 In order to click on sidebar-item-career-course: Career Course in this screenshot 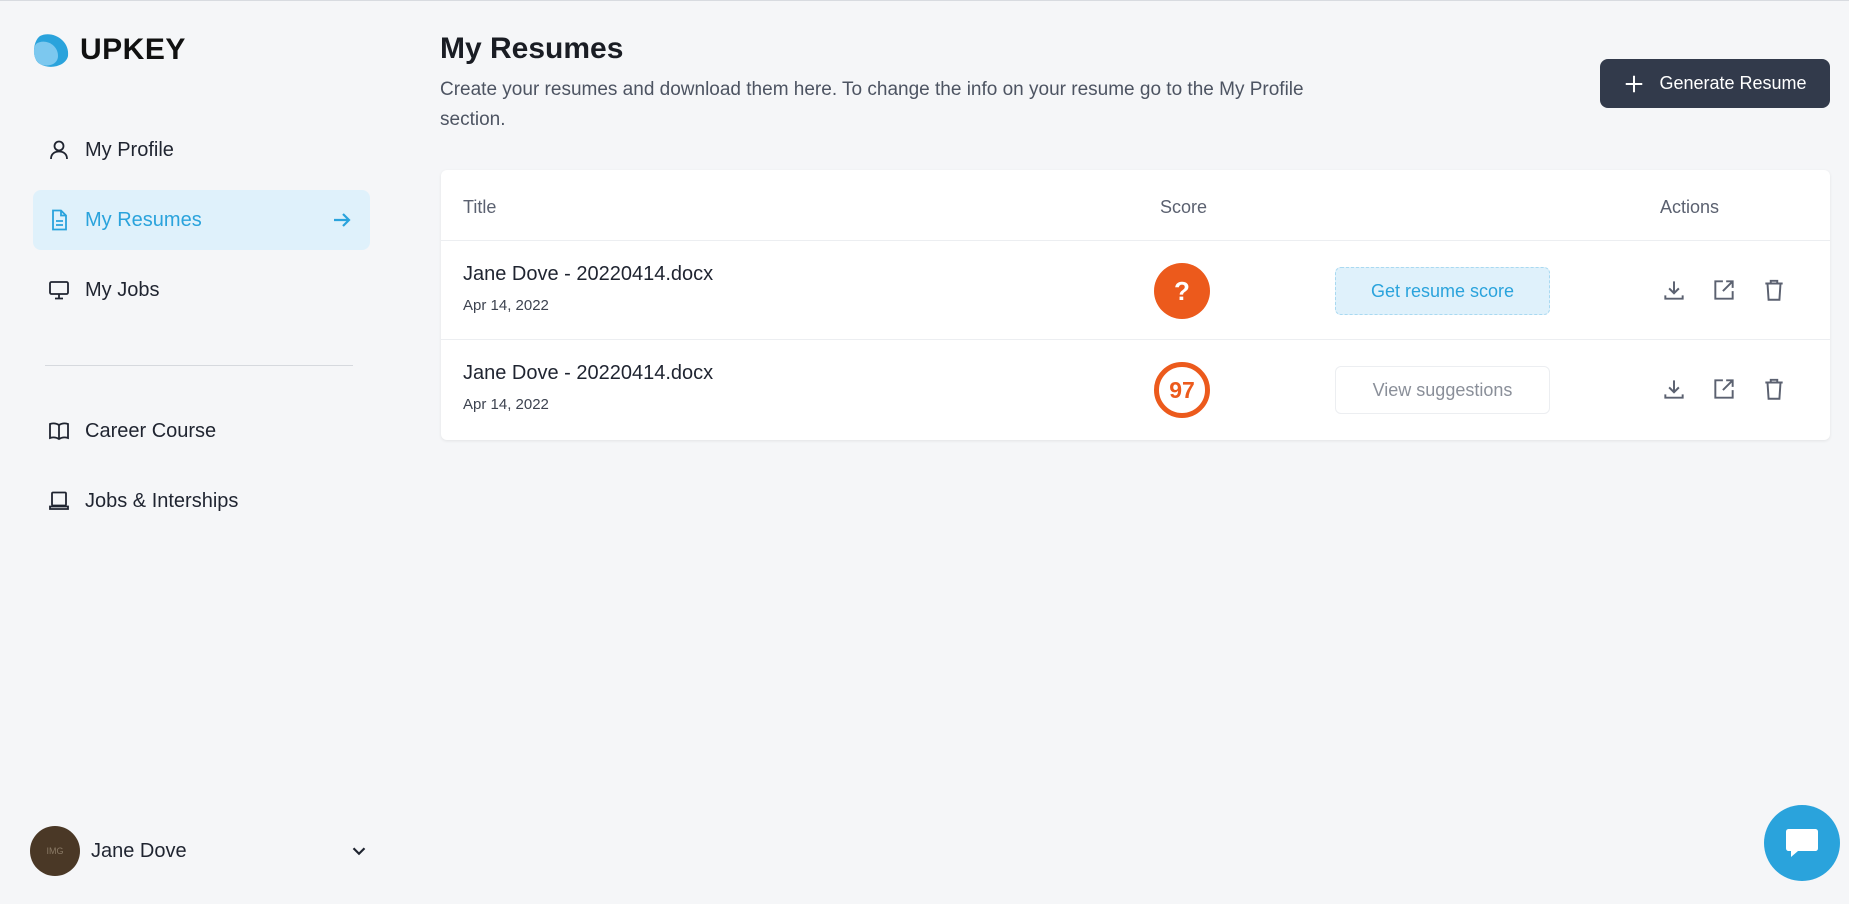, I will do `click(201, 431)`.